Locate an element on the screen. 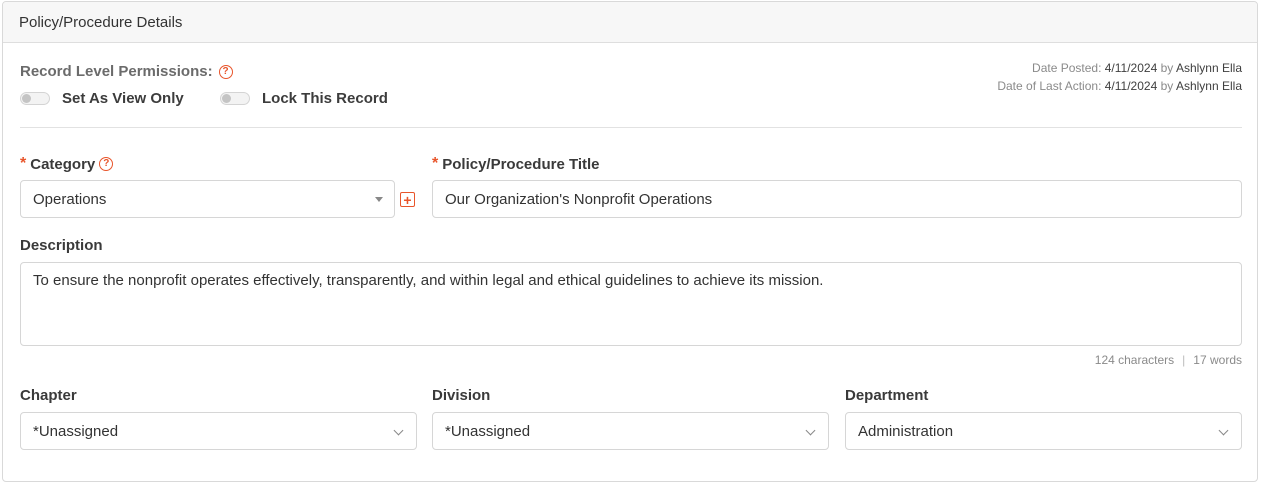  division-label: Division is located at coordinates (461, 395).